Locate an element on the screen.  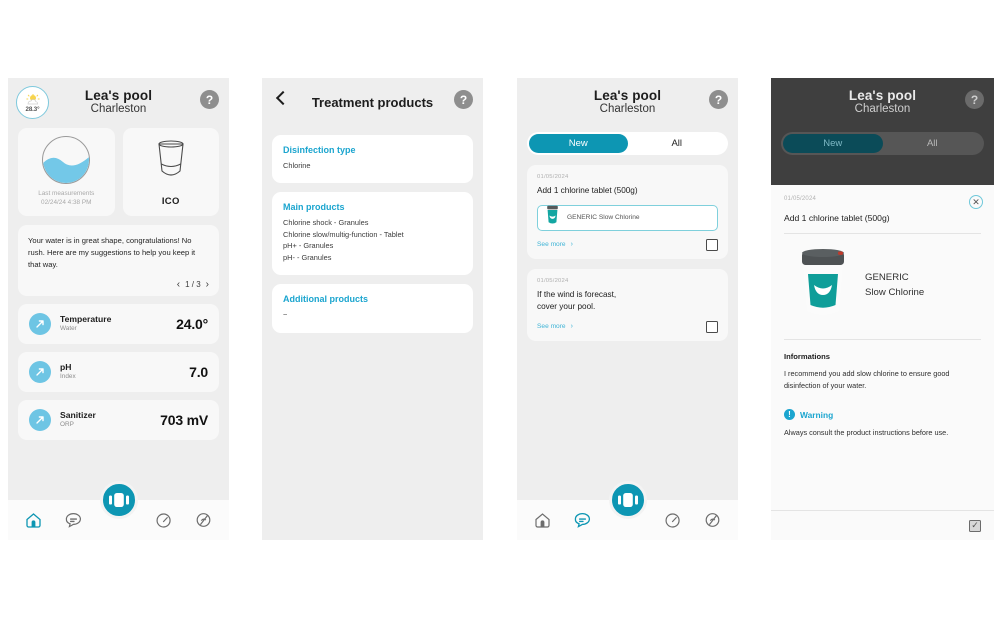
product-type: Slow Chlorine is located at coordinates (895, 292).